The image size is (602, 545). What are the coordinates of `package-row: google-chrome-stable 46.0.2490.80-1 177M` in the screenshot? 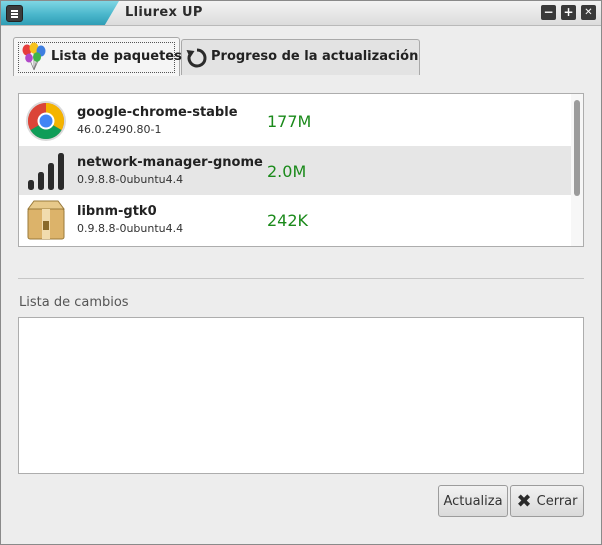 It's located at (295, 120).